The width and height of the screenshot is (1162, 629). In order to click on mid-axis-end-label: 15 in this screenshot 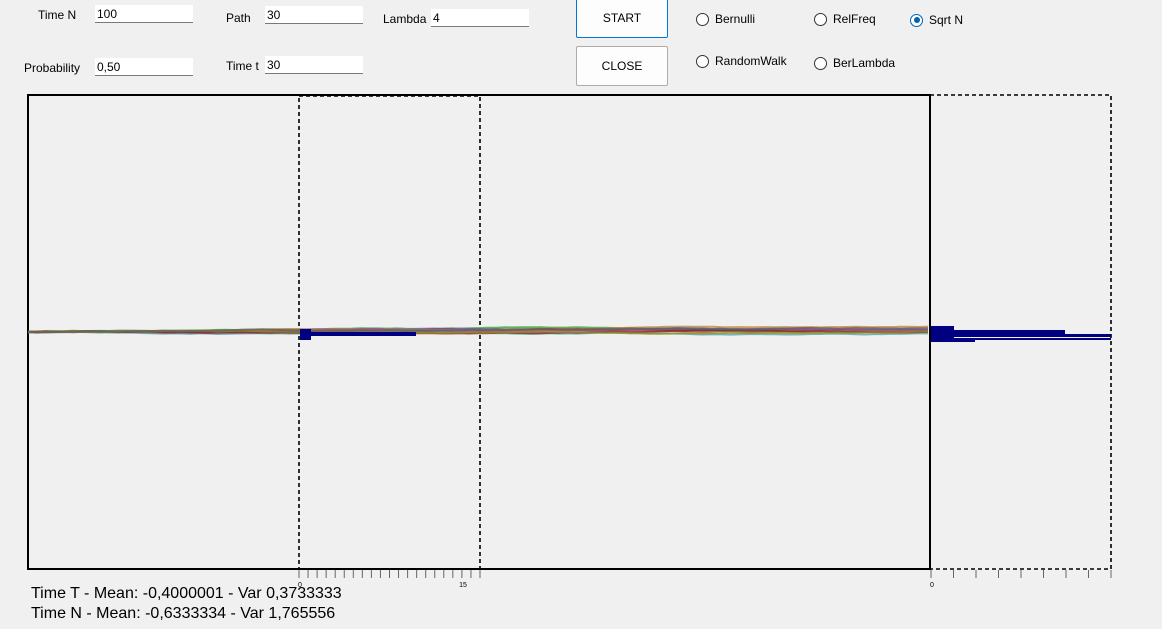, I will do `click(463, 585)`.